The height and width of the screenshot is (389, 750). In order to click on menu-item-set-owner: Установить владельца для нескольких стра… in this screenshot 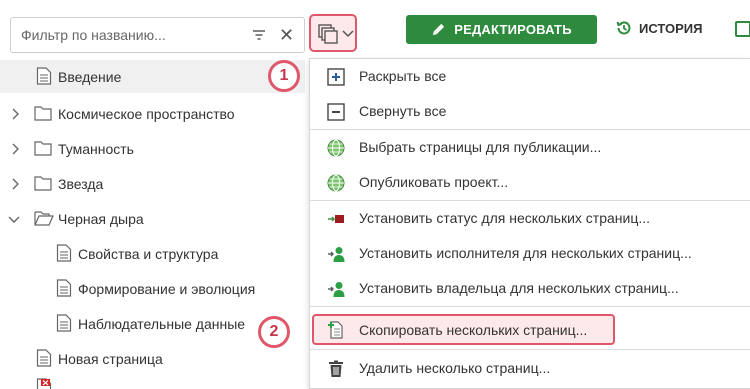, I will do `click(530, 288)`.